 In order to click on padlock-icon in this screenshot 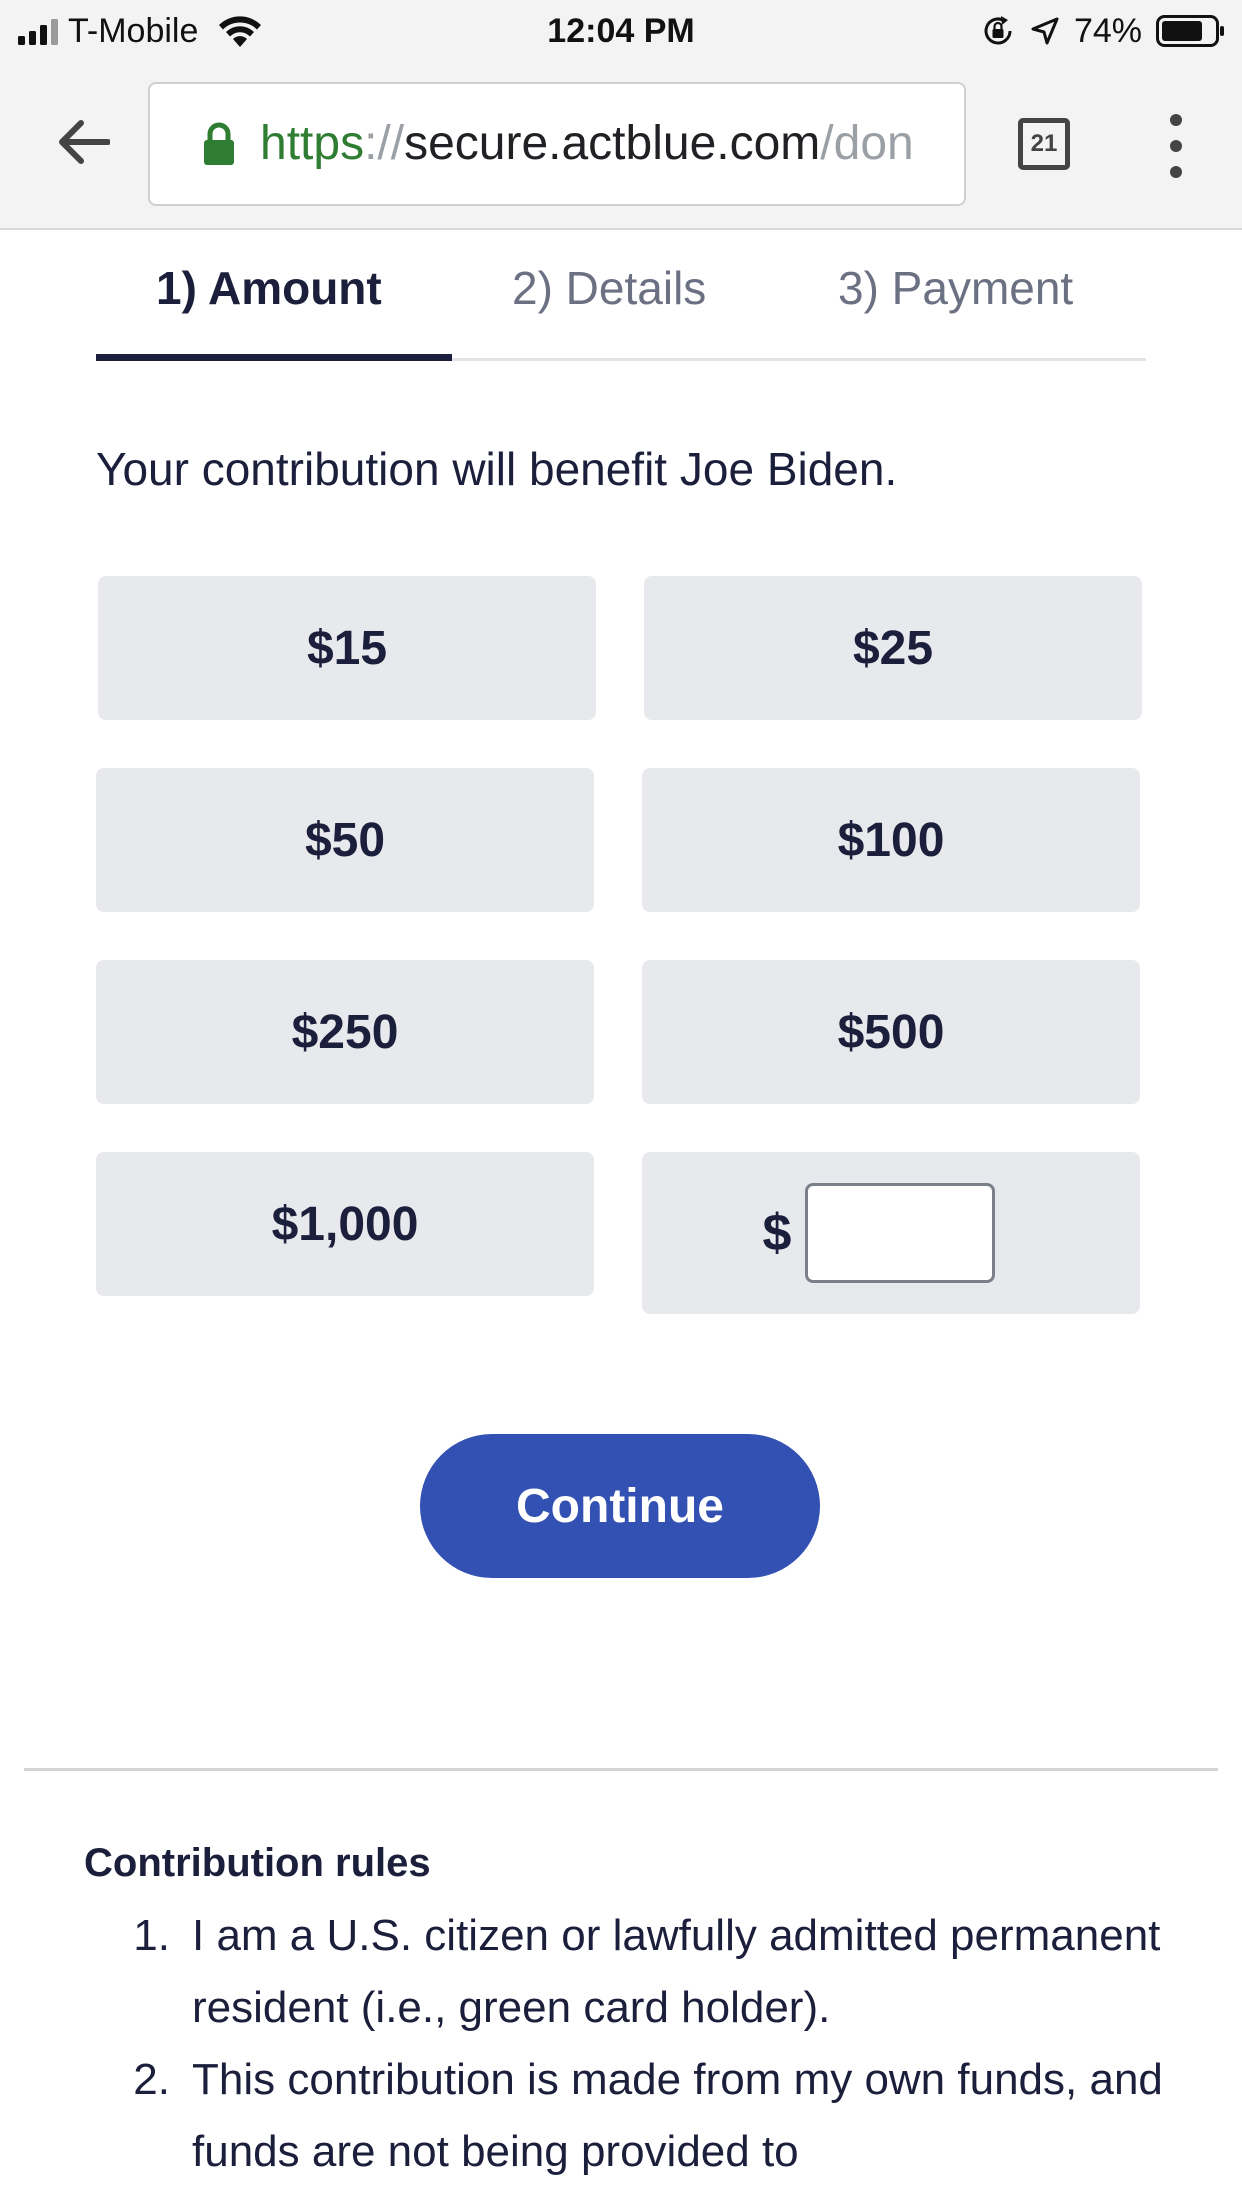, I will do `click(219, 143)`.